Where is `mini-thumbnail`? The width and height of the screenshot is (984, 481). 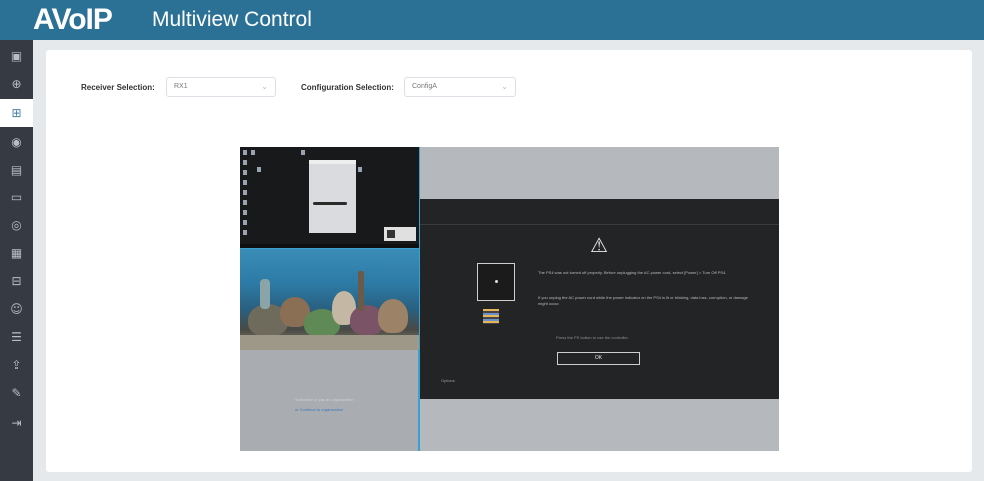
mini-thumbnail is located at coordinates (400, 234).